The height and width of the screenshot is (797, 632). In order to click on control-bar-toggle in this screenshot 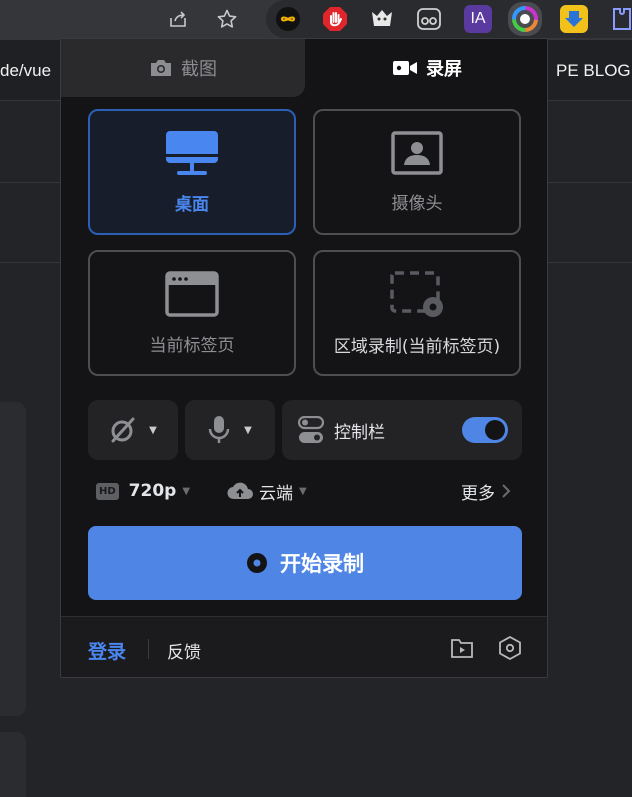, I will do `click(485, 430)`.